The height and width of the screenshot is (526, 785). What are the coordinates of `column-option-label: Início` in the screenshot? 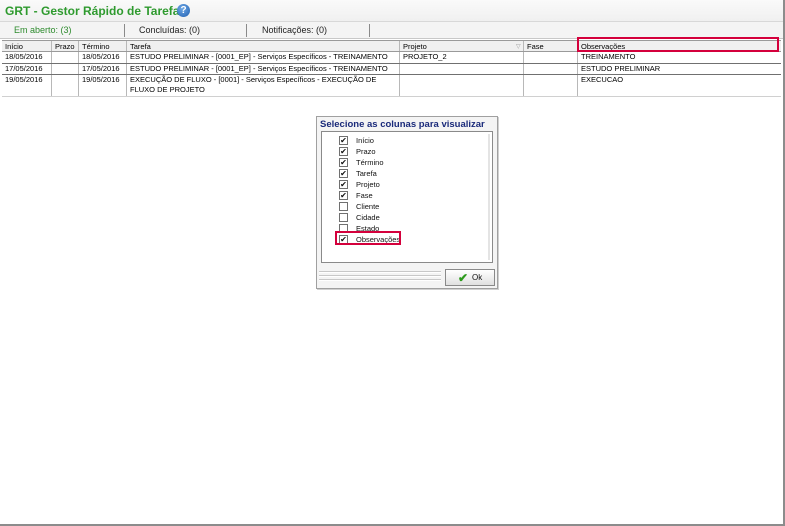 It's located at (365, 140).